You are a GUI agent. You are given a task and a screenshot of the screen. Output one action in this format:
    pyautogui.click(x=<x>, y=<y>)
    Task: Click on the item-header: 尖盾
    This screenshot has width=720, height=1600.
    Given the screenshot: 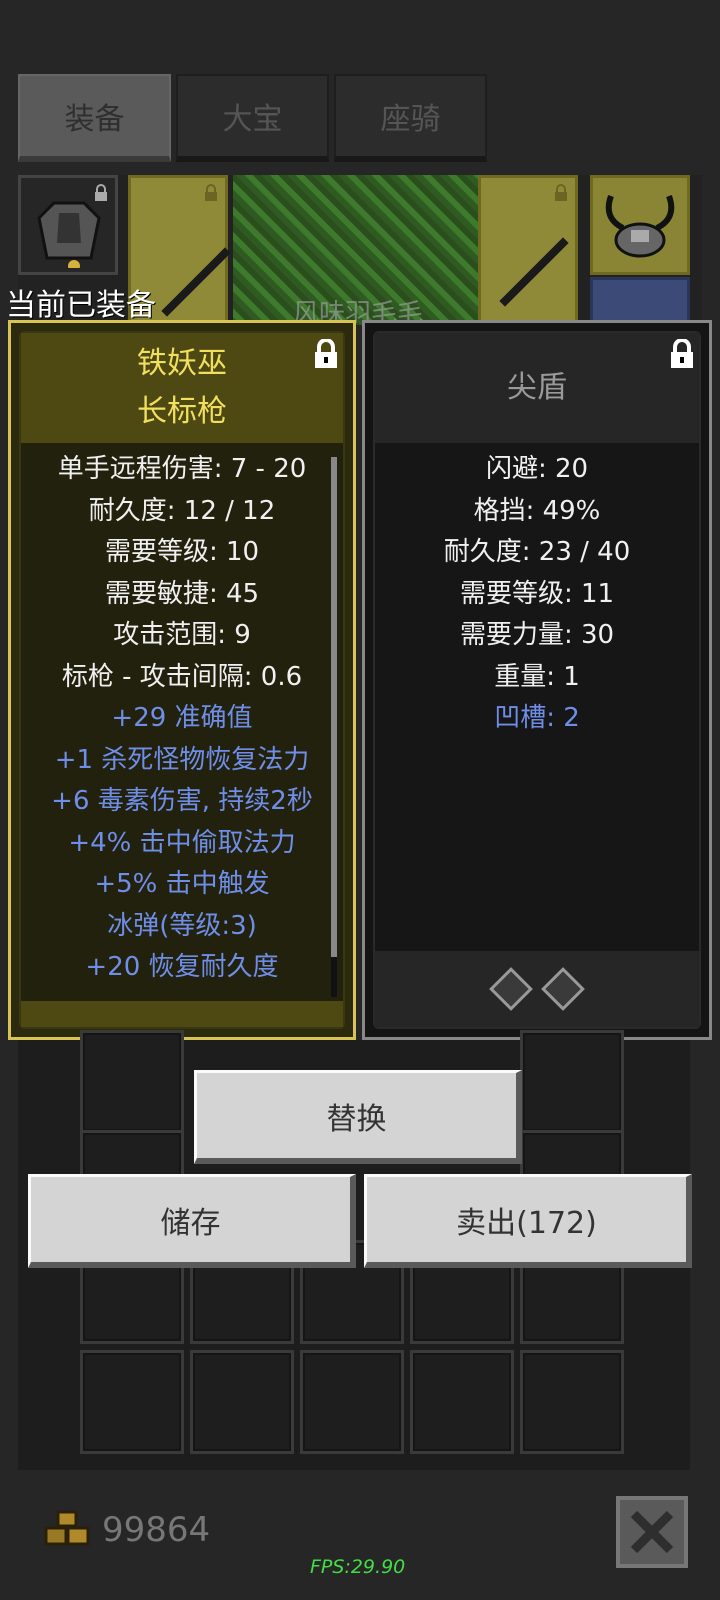 What is the action you would take?
    pyautogui.click(x=537, y=388)
    